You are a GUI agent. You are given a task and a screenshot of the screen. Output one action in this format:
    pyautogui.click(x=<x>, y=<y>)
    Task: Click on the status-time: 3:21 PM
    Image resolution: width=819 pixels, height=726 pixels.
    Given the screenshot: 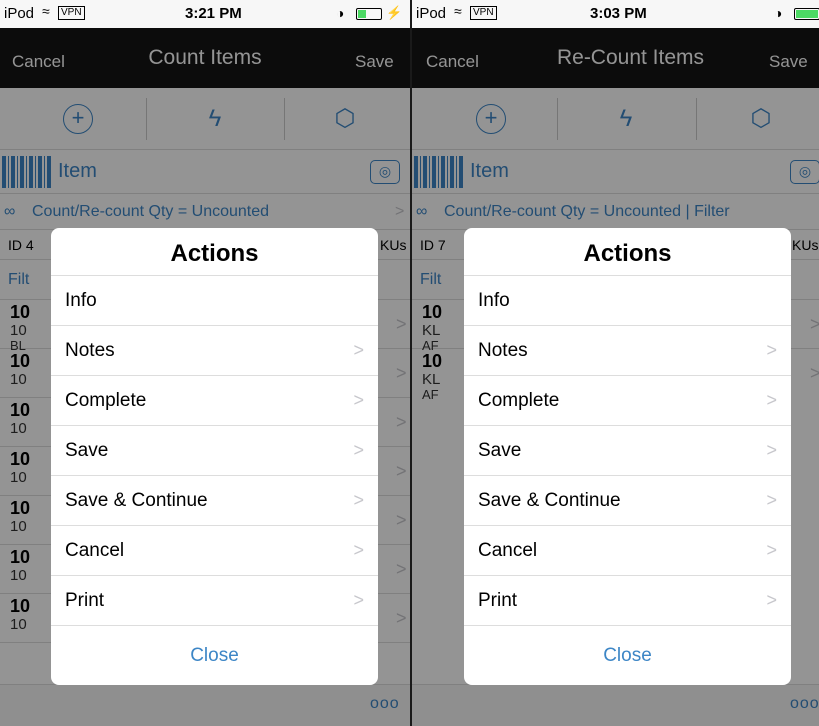 What is the action you would take?
    pyautogui.click(x=213, y=13)
    